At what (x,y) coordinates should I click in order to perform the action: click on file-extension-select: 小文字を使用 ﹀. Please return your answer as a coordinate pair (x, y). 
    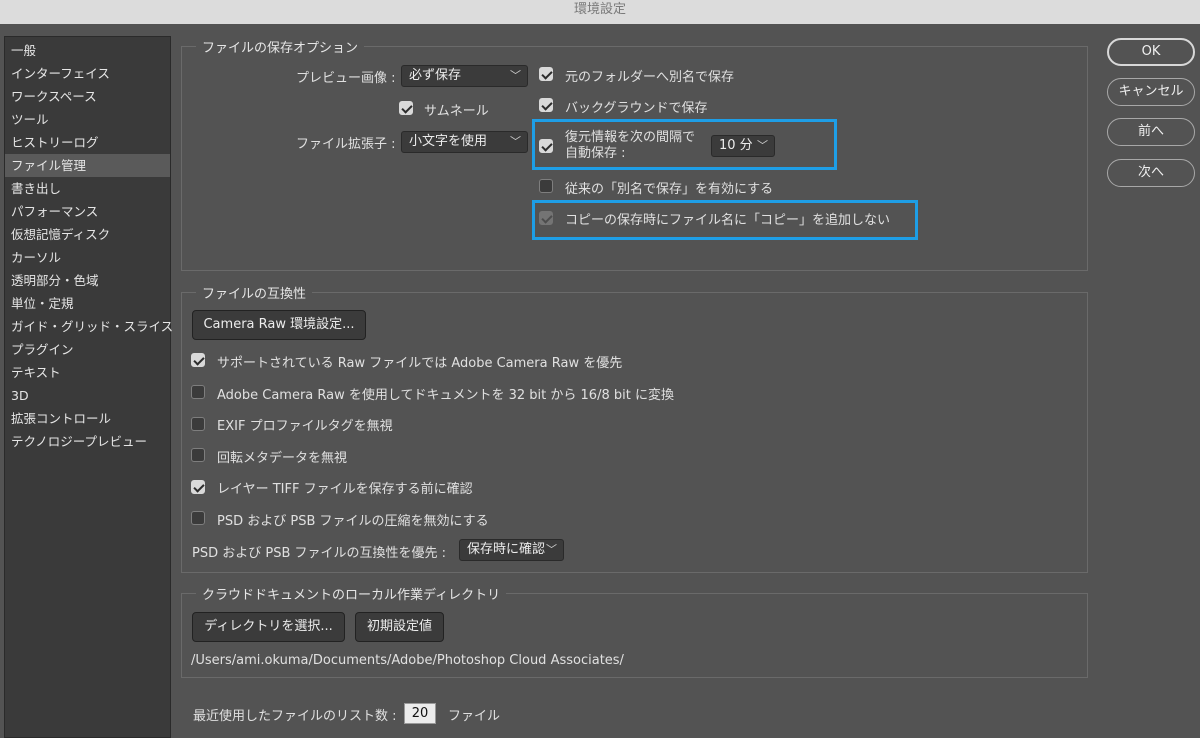
    Looking at the image, I should click on (464, 142).